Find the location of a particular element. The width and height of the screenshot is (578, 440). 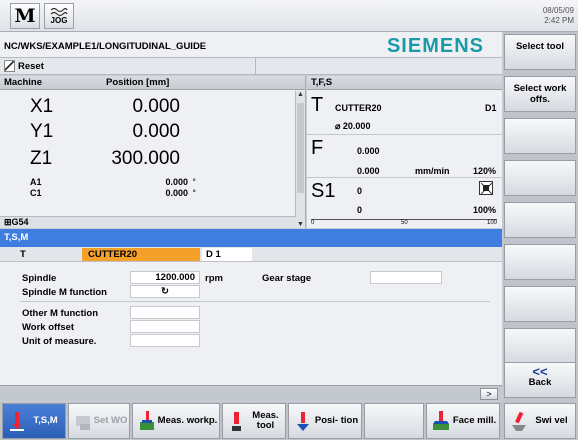

scale-label-50: 50 is located at coordinates (404, 223).